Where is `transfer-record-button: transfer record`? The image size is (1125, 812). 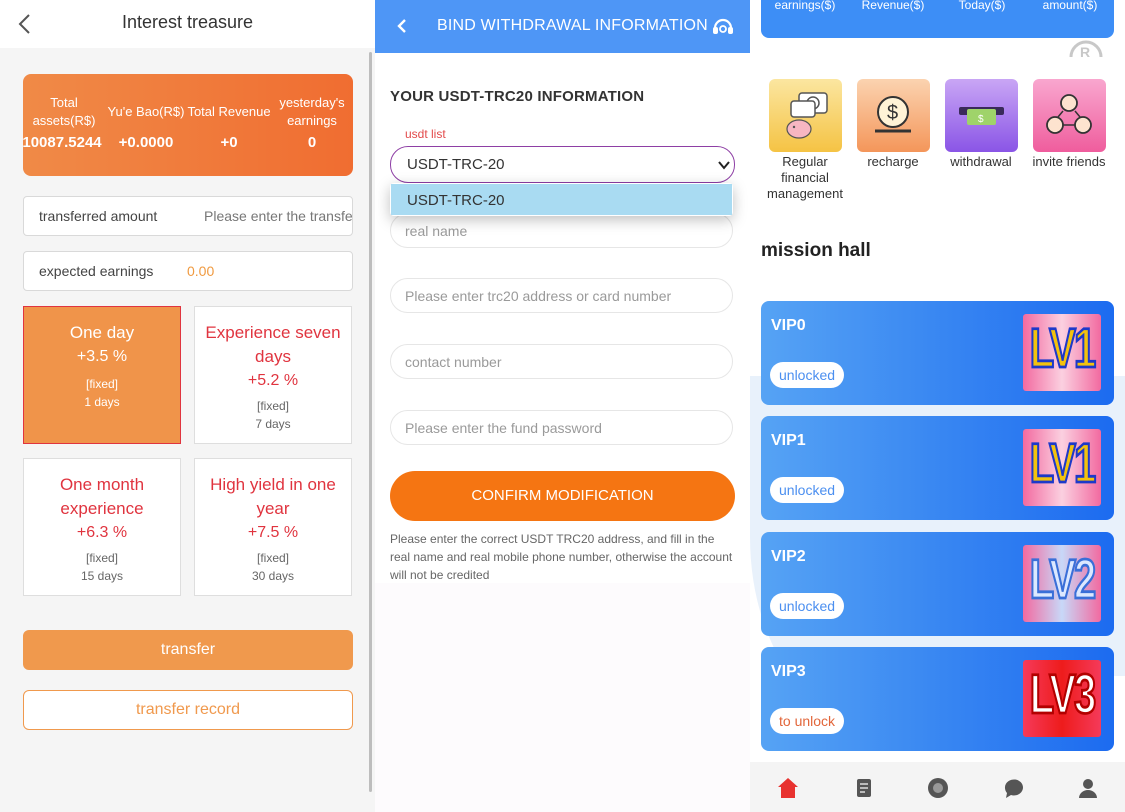 transfer-record-button: transfer record is located at coordinates (188, 710).